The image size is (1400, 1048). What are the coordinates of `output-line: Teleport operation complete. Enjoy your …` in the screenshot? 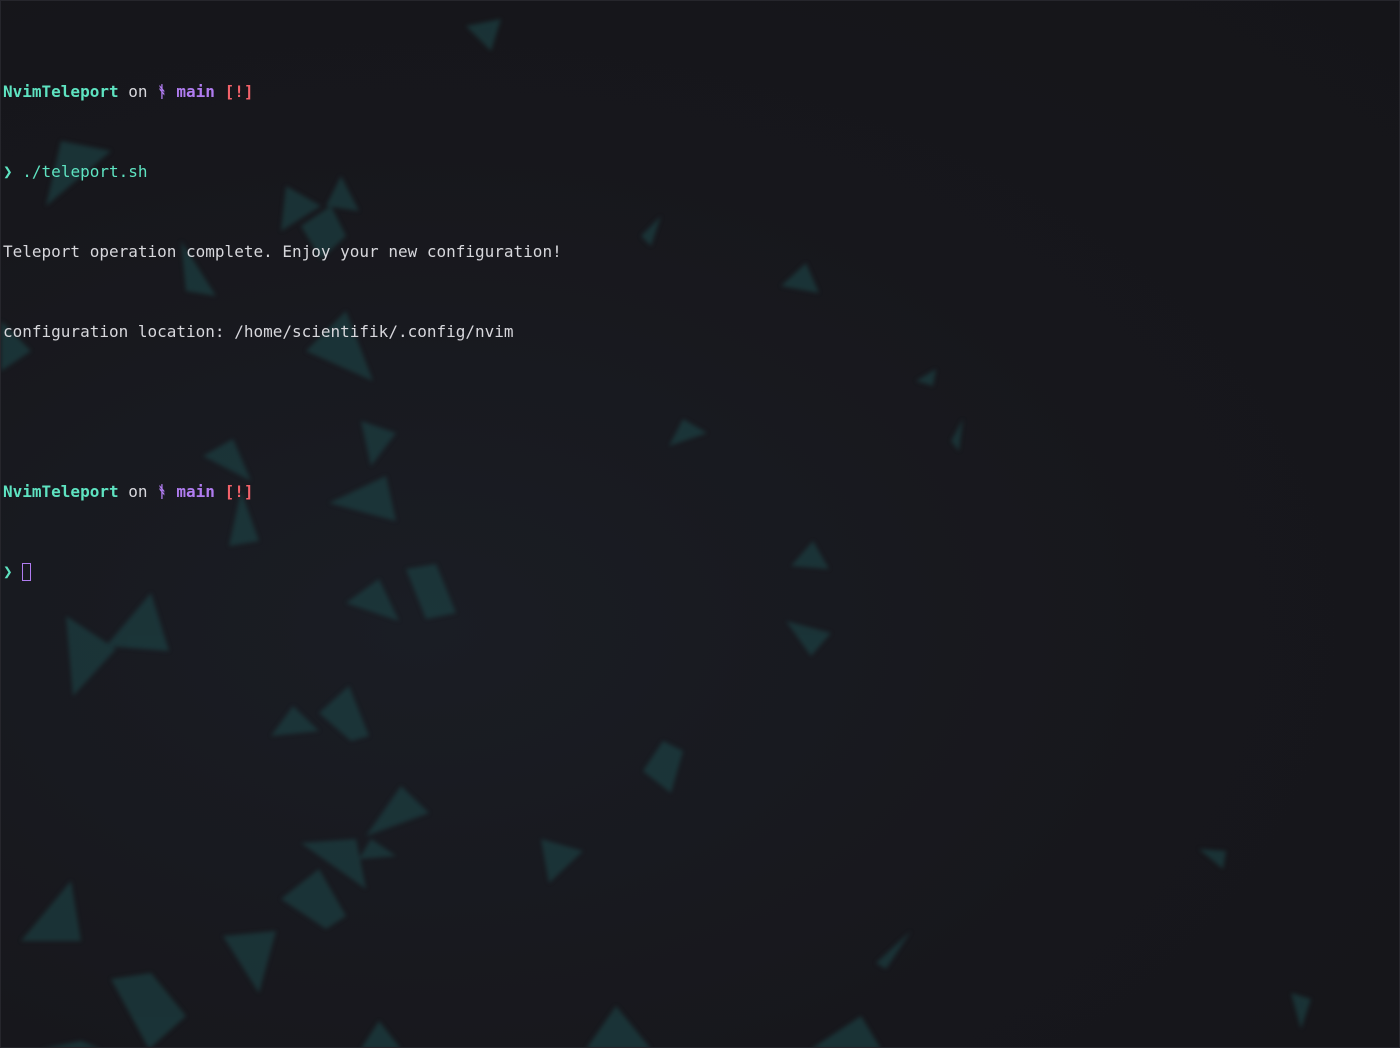 It's located at (282, 251).